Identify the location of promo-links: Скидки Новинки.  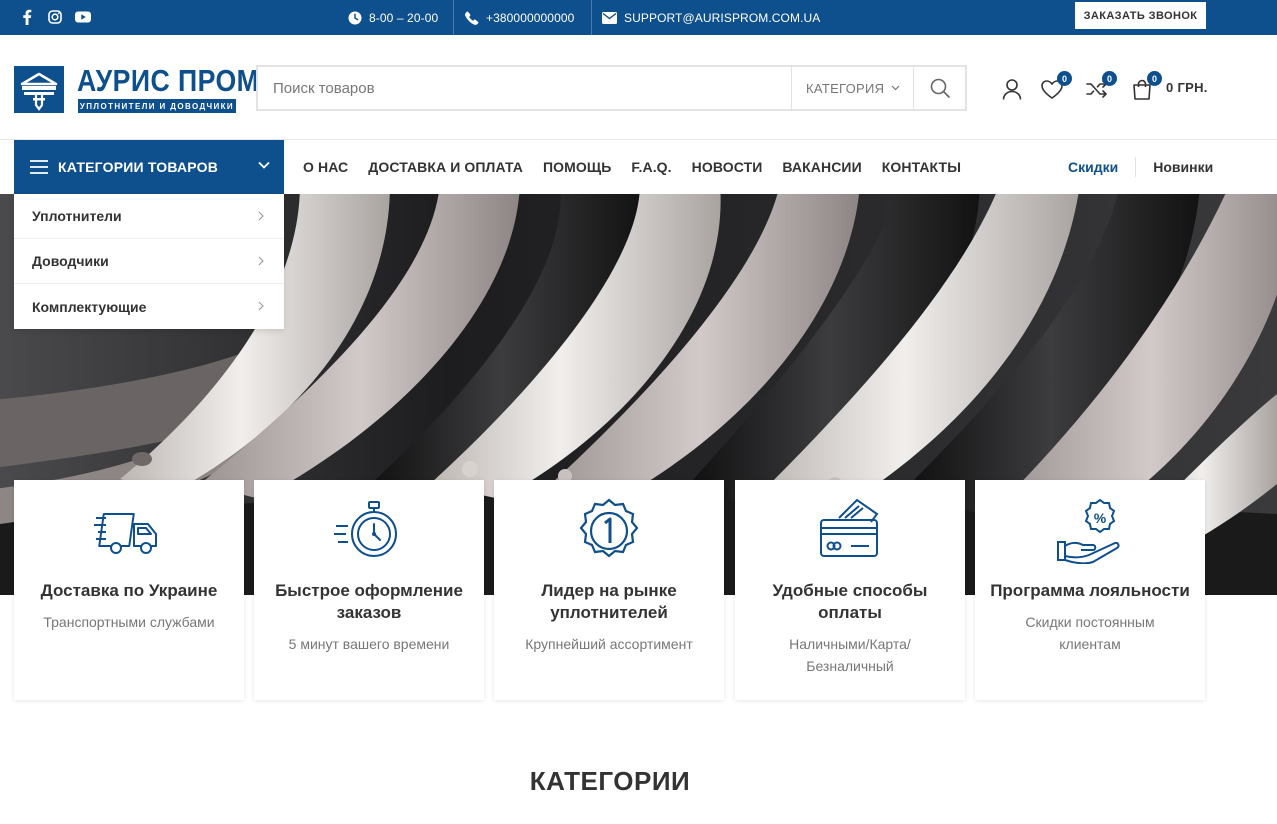
(1140, 167).